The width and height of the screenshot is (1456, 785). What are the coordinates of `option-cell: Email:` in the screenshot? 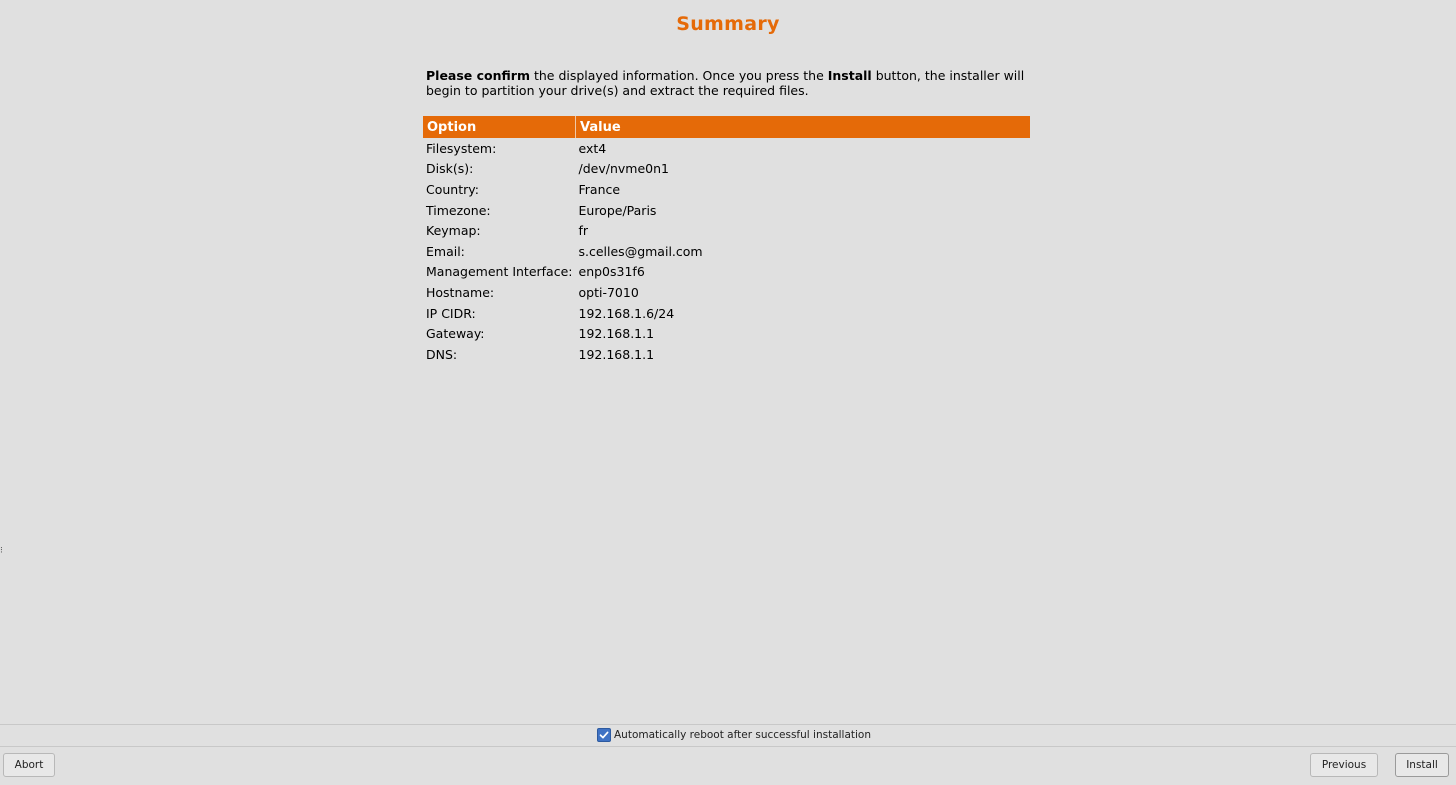 It's located at (445, 251).